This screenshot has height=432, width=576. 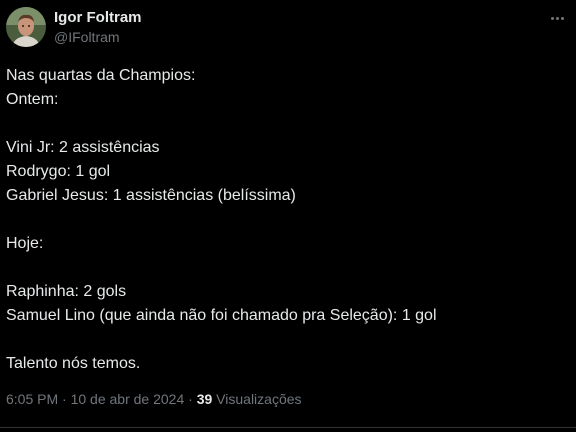 I want to click on author-names: Igor Foltram @IFoltram, so click(x=98, y=27).